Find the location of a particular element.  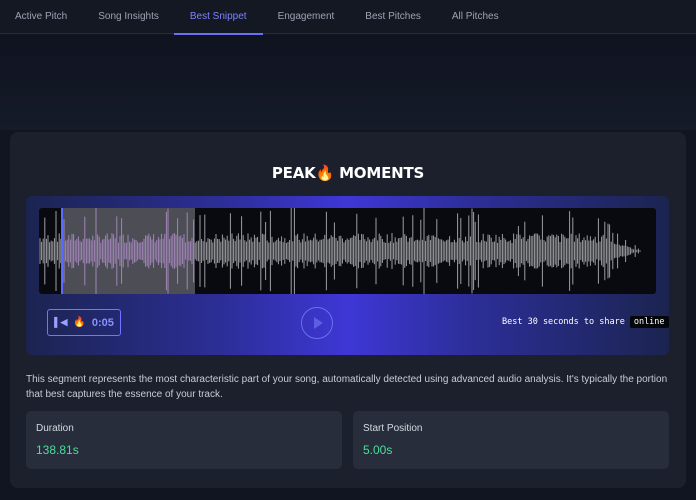

start-position-label: Start Position is located at coordinates (393, 428).